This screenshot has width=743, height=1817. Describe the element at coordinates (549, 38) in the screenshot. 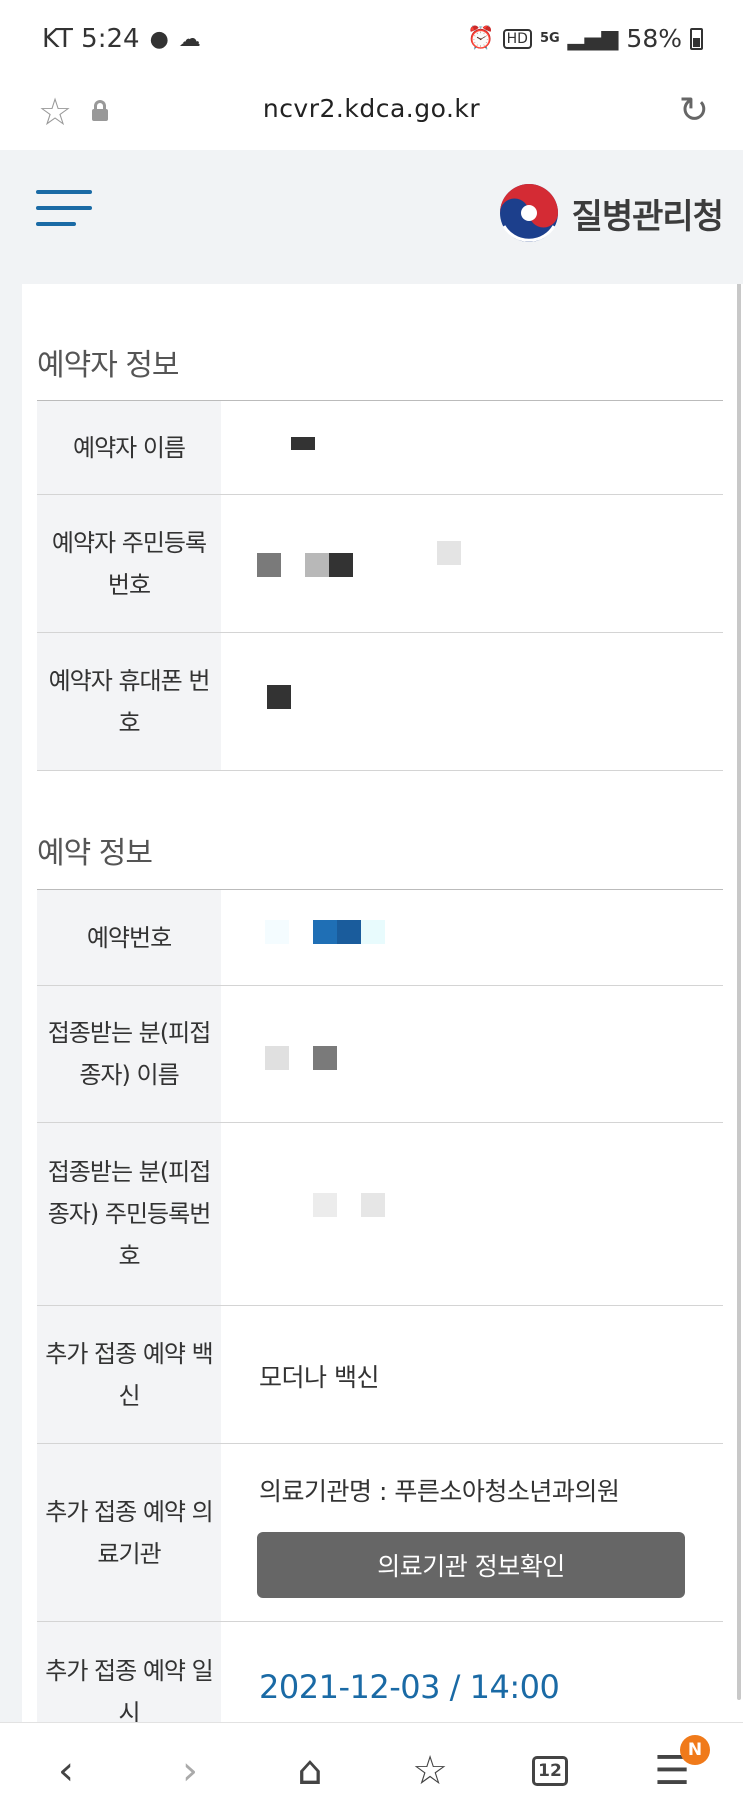

I see `5g-icon: 5G` at that location.